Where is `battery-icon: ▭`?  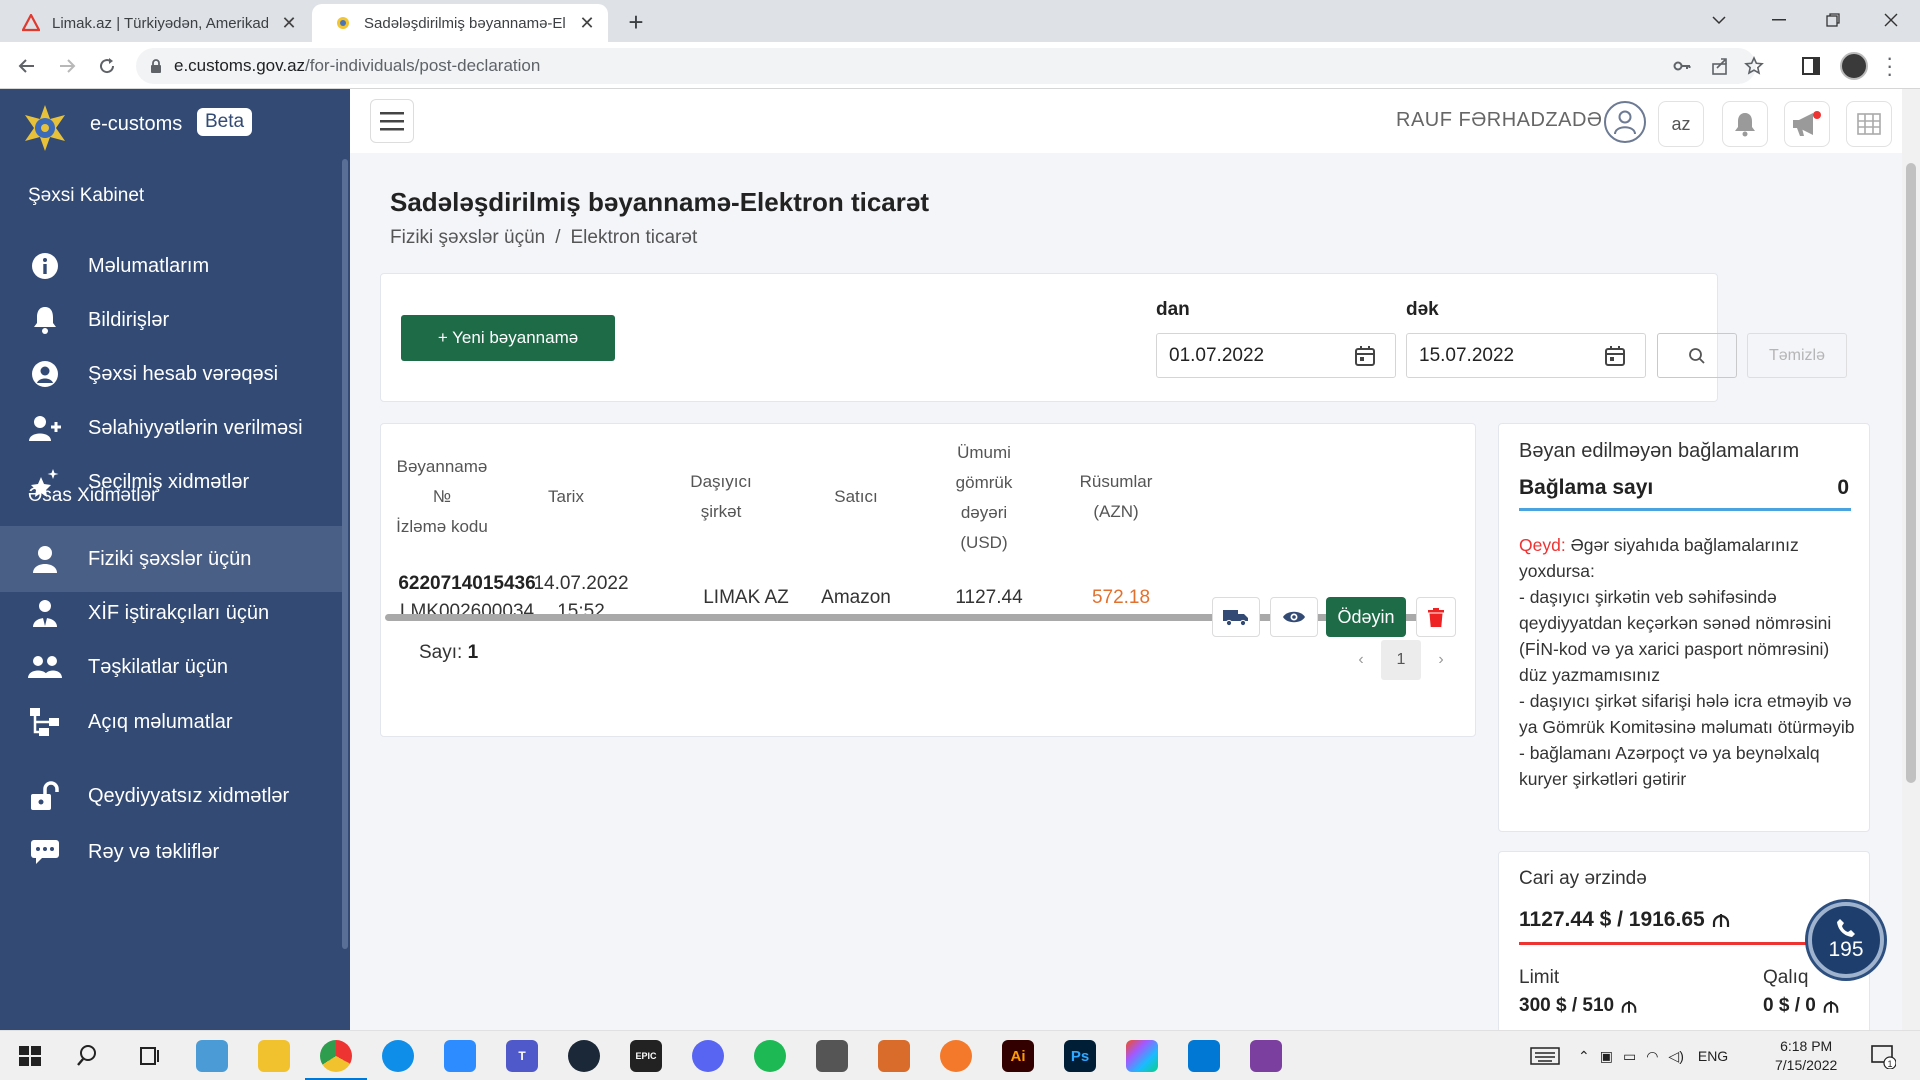 battery-icon: ▭ is located at coordinates (1629, 1056).